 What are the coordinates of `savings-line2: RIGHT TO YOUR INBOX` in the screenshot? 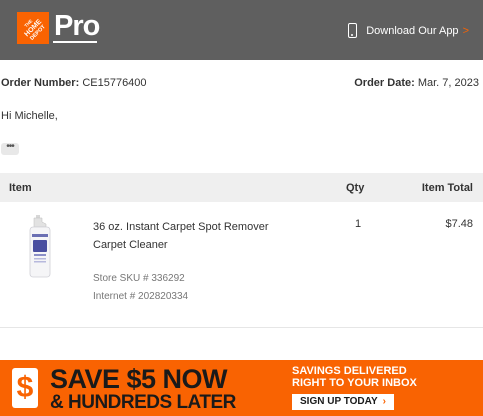 It's located at (354, 383).